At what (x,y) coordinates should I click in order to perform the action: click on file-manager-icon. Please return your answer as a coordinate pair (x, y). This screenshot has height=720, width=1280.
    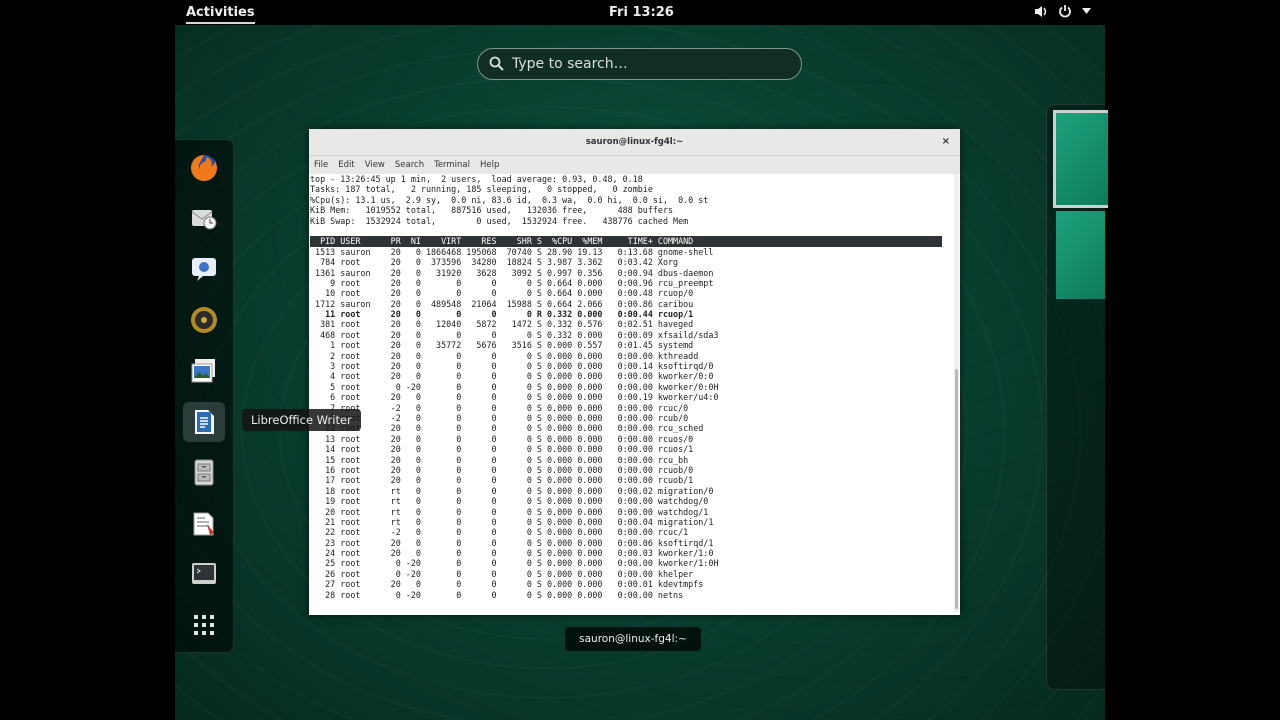
    Looking at the image, I should click on (204, 472).